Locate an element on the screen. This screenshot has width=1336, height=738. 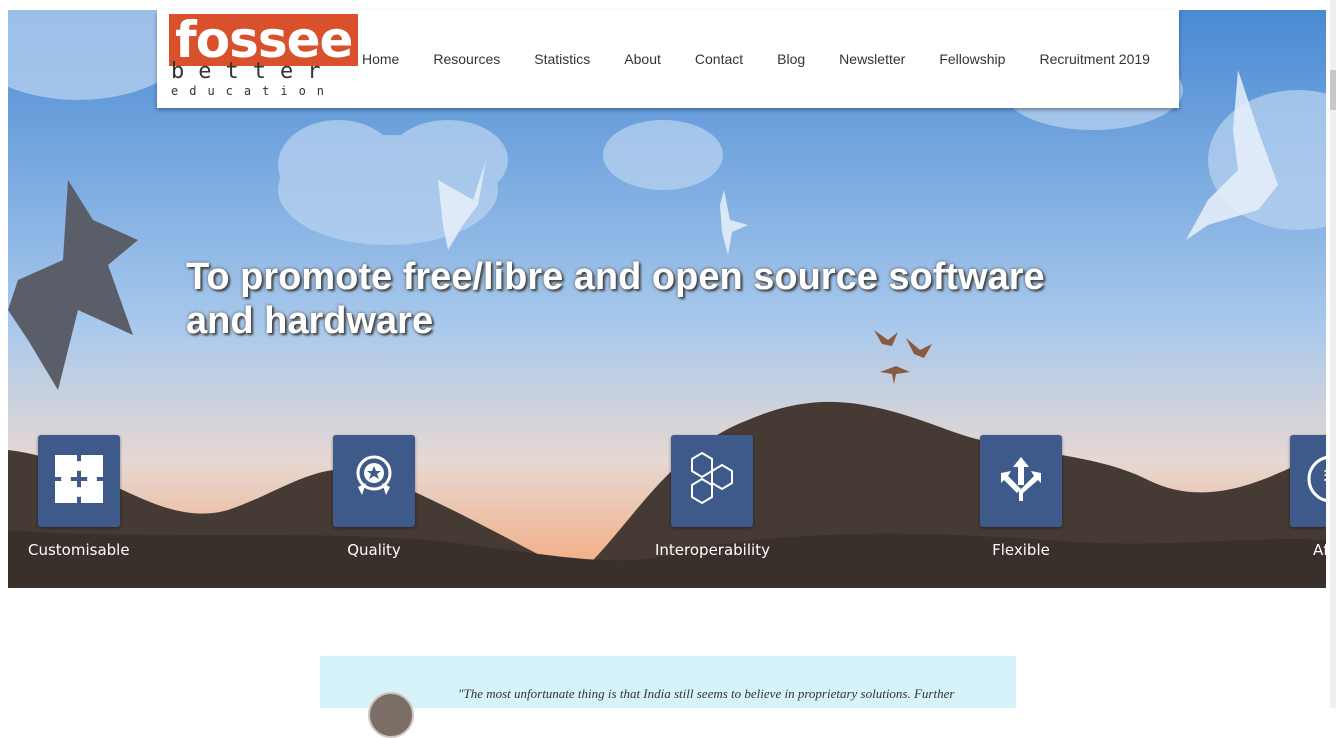
logo-tagline-better: better is located at coordinates (253, 71).